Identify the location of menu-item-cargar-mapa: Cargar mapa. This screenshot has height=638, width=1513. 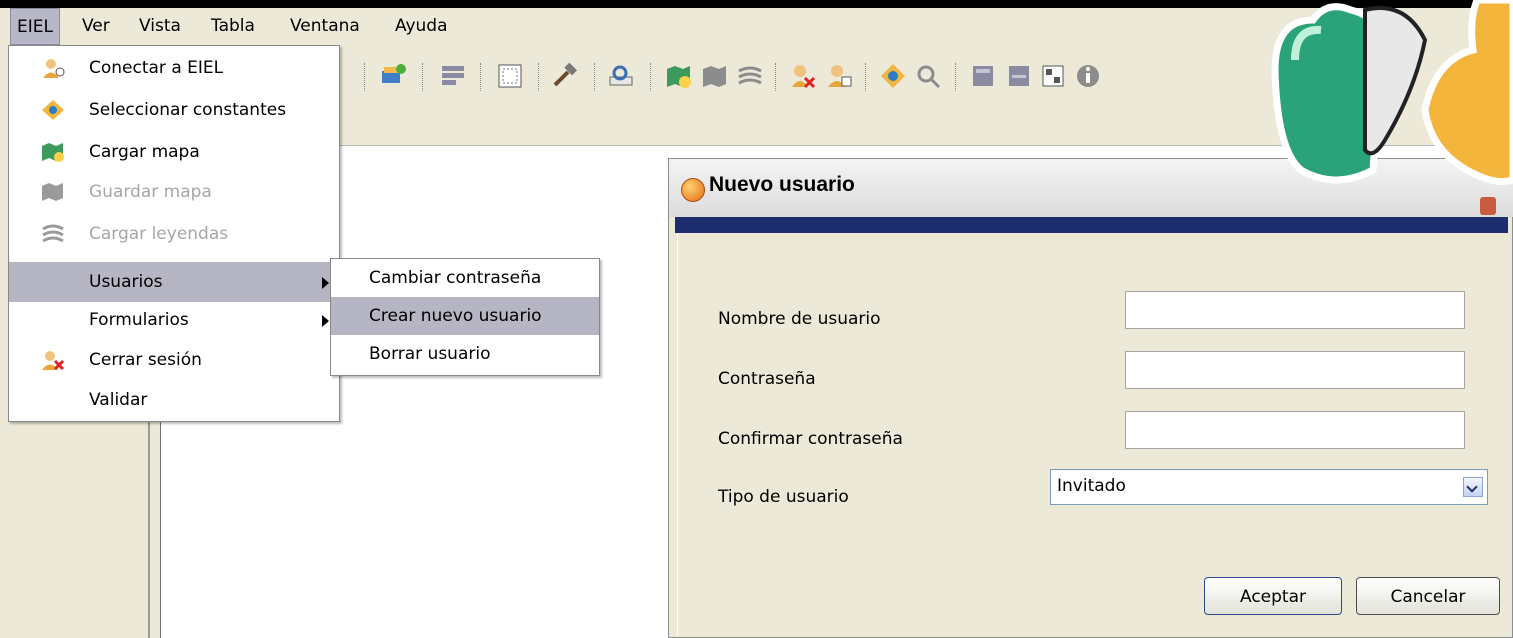
(174, 152).